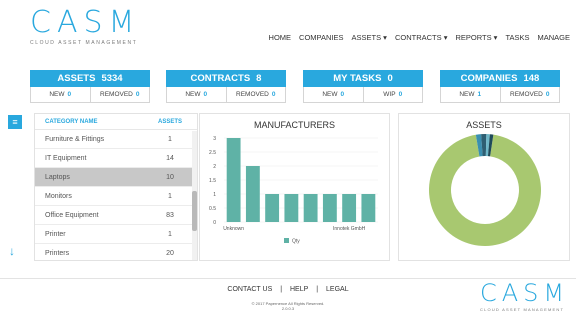 This screenshot has width=576, height=318. Describe the element at coordinates (489, 78) in the screenshot. I see `stat-label: COMPANIES` at that location.